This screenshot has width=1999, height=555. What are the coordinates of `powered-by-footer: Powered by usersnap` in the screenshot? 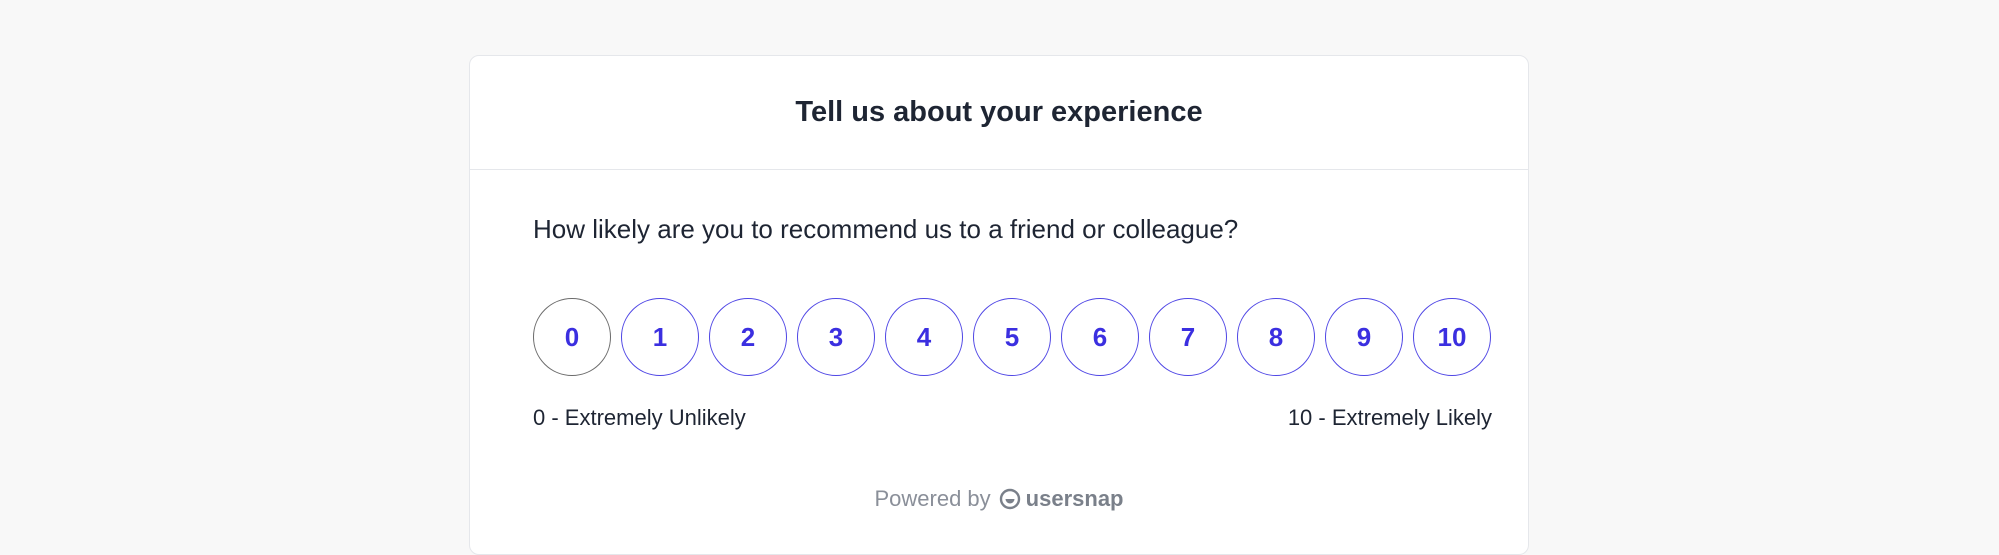 It's located at (999, 499).